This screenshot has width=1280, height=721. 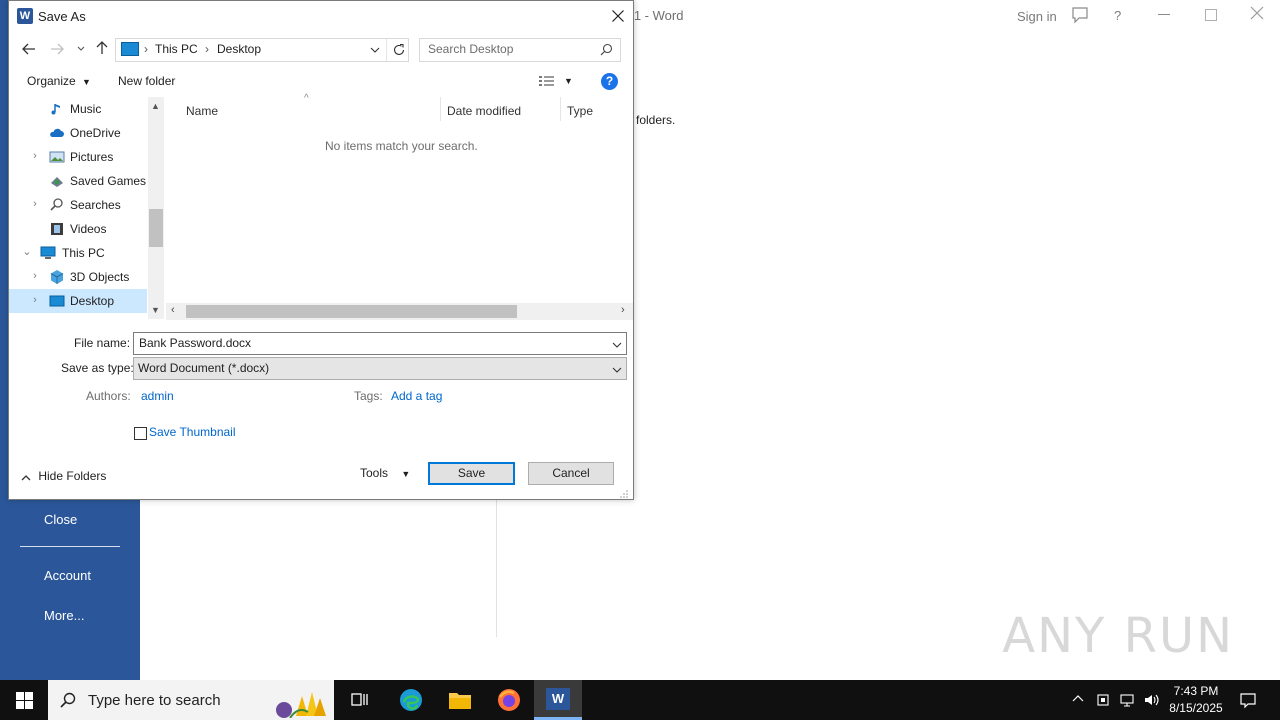 I want to click on address-bar: › This PC › Desktop, so click(x=262, y=50).